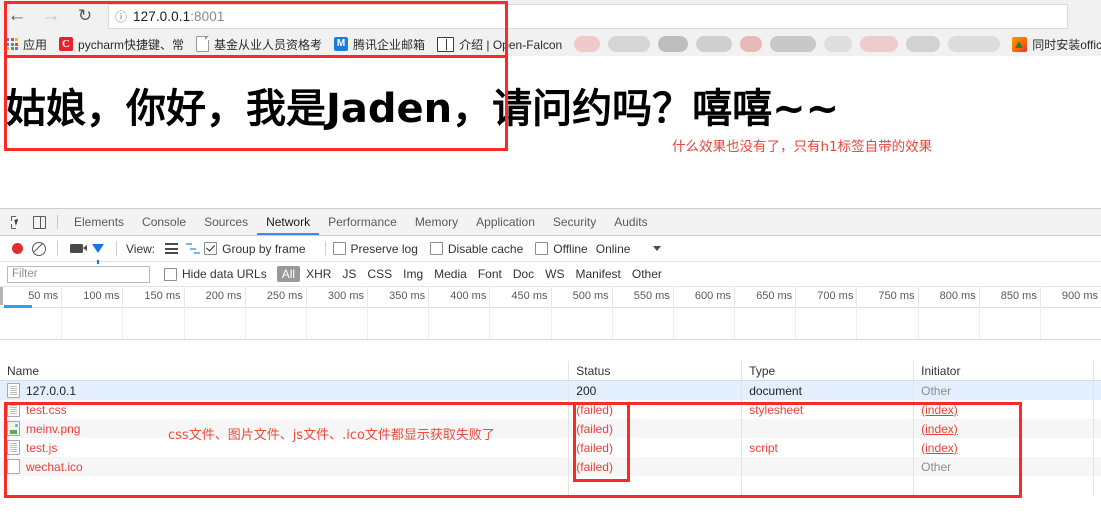 The image size is (1101, 520). I want to click on table-row: test.css (failed) stylesheet (index), so click(550, 409).